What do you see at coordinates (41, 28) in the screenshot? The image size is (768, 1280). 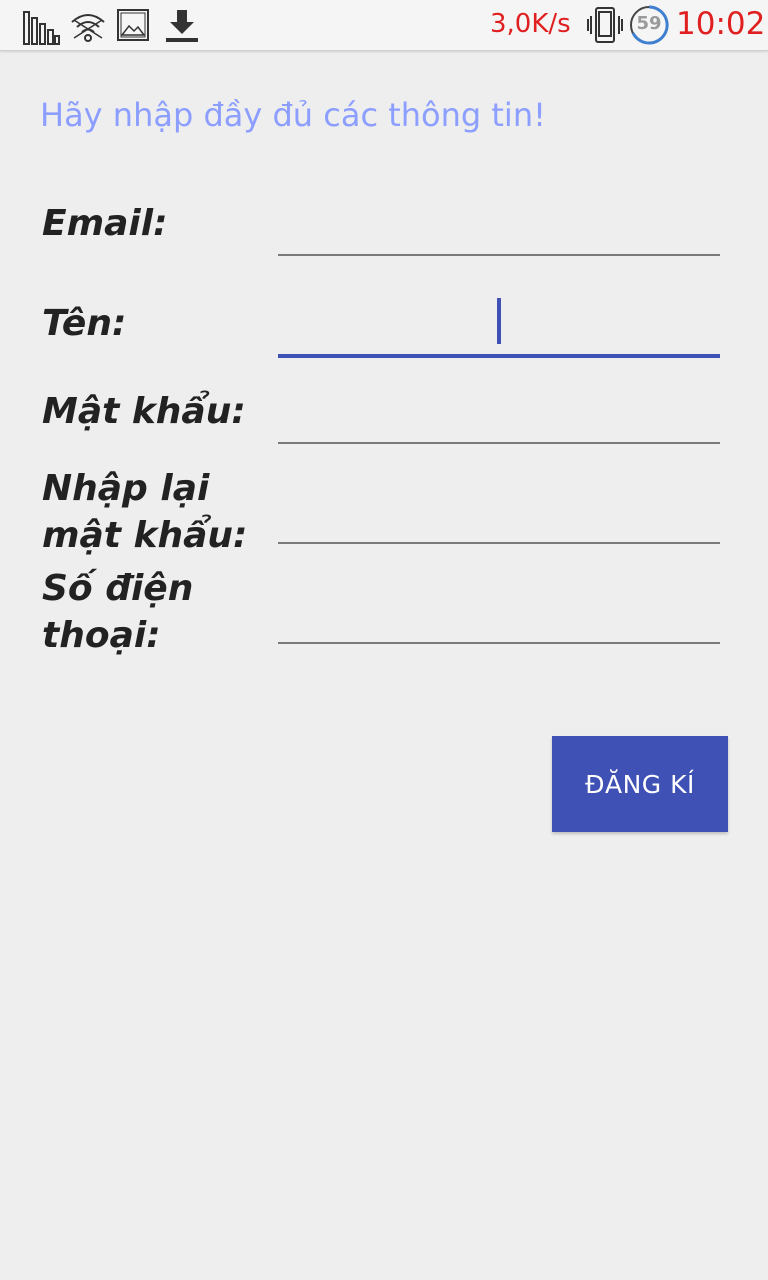 I see `signal-bars-icon` at bounding box center [41, 28].